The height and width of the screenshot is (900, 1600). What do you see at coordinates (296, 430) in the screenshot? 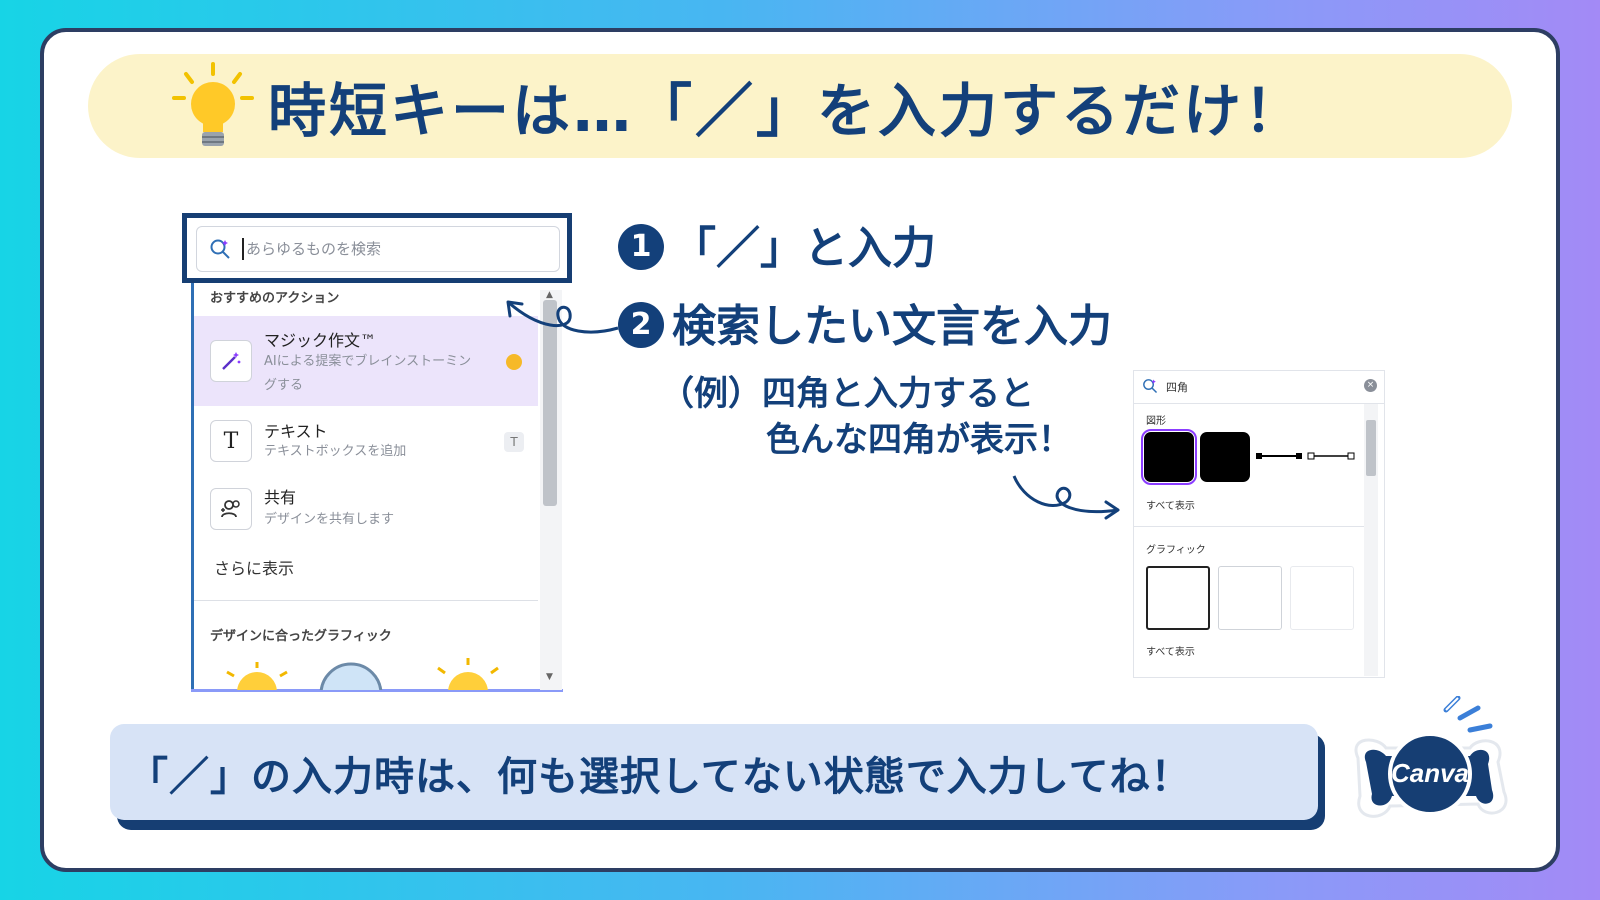
I see `text-item-title: テキスト` at bounding box center [296, 430].